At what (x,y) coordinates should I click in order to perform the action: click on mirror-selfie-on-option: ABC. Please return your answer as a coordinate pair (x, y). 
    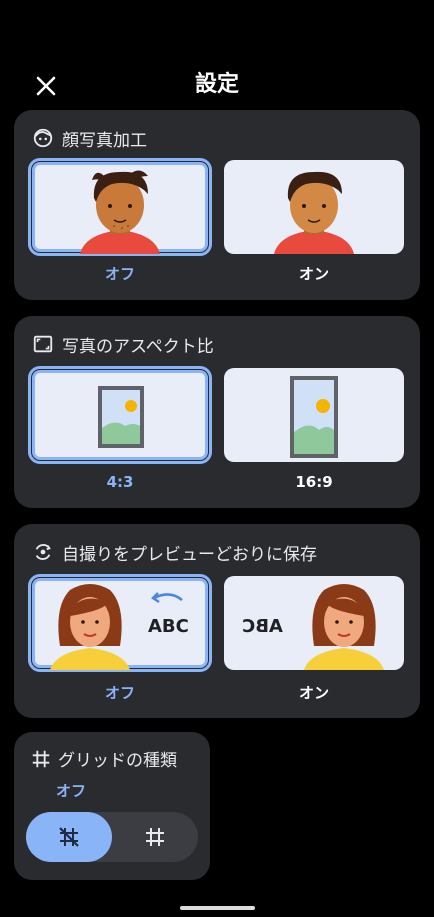
    Looking at the image, I should click on (314, 623).